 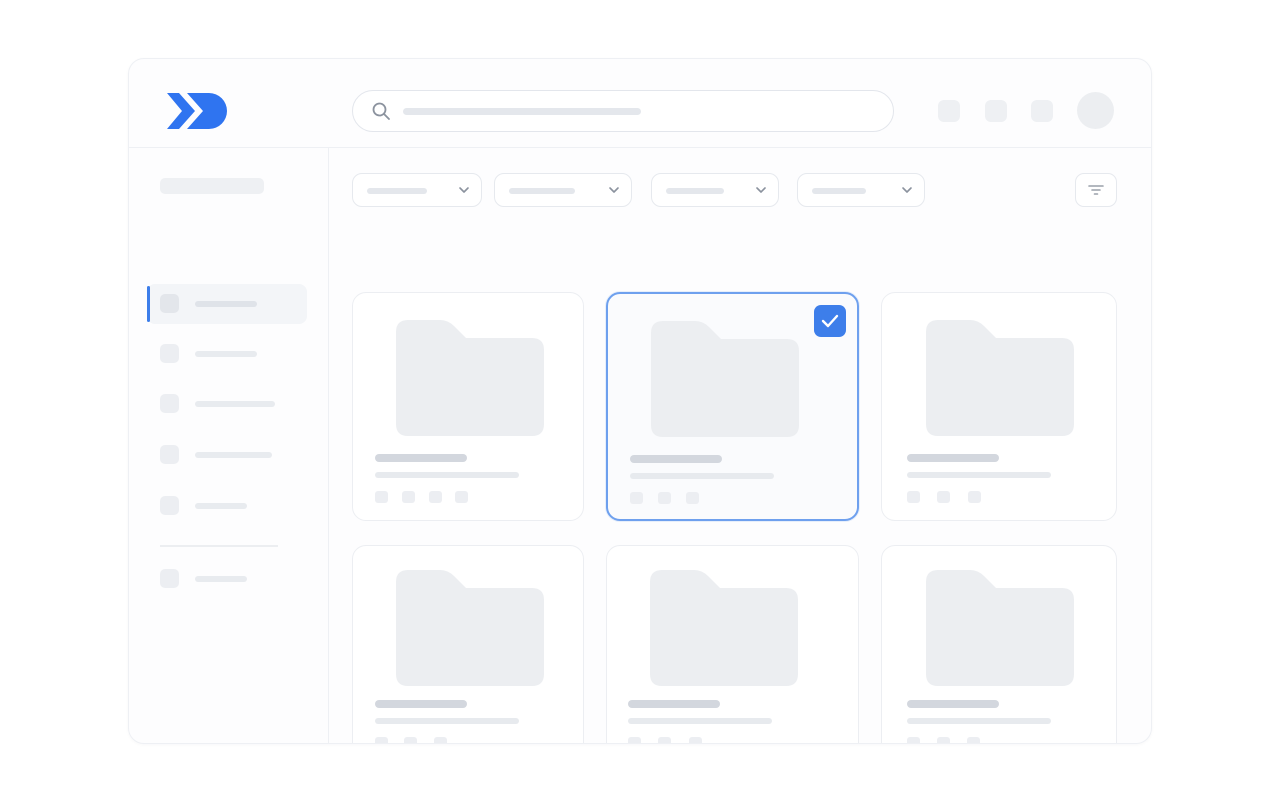 I want to click on search-icon, so click(x=381, y=111).